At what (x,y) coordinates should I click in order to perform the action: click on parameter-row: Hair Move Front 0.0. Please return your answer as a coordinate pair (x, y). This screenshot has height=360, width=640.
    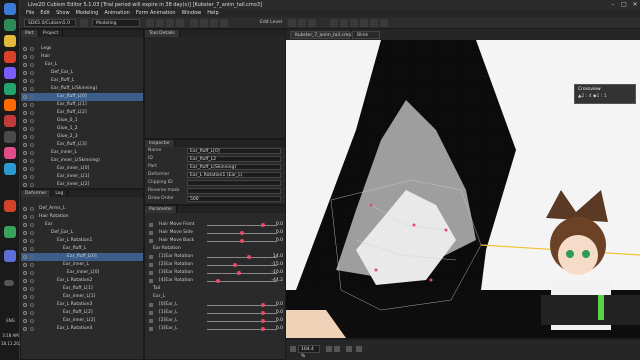
    Looking at the image, I should click on (215, 225).